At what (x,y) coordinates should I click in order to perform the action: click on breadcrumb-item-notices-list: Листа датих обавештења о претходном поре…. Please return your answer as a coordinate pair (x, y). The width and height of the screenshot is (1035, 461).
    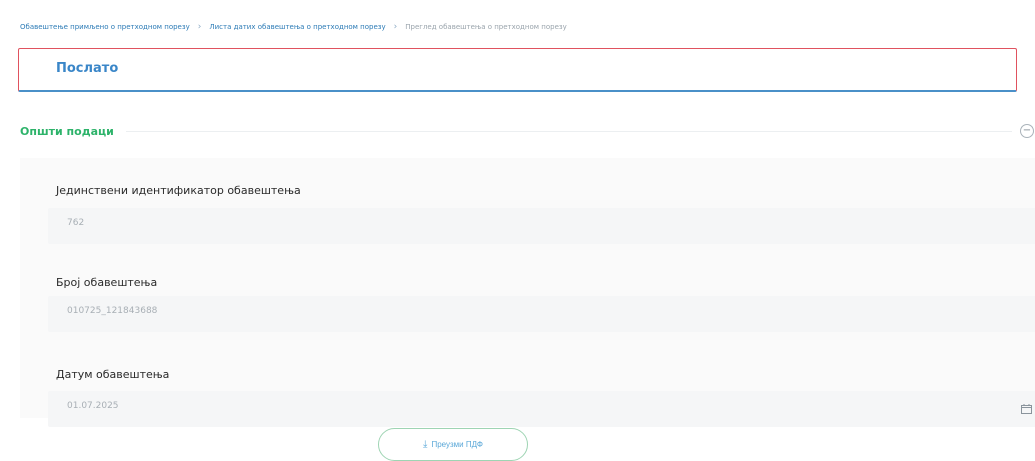
    Looking at the image, I should click on (297, 27).